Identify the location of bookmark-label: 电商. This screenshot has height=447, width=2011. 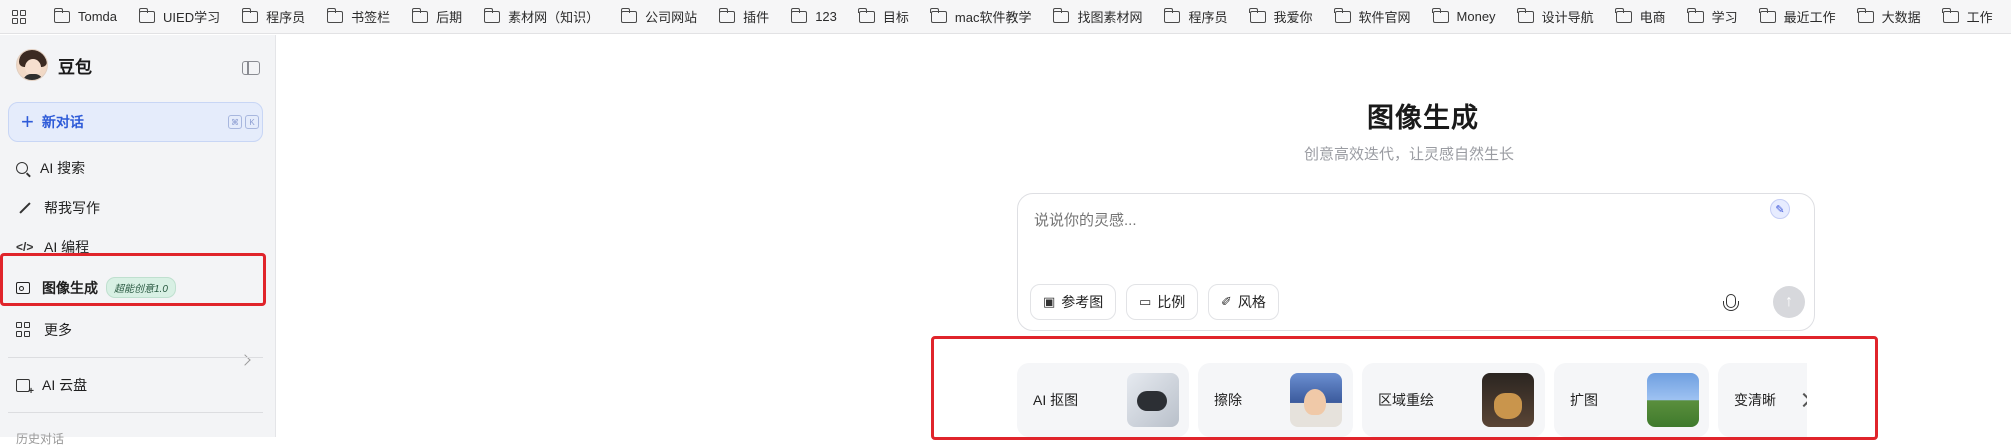
(1652, 17).